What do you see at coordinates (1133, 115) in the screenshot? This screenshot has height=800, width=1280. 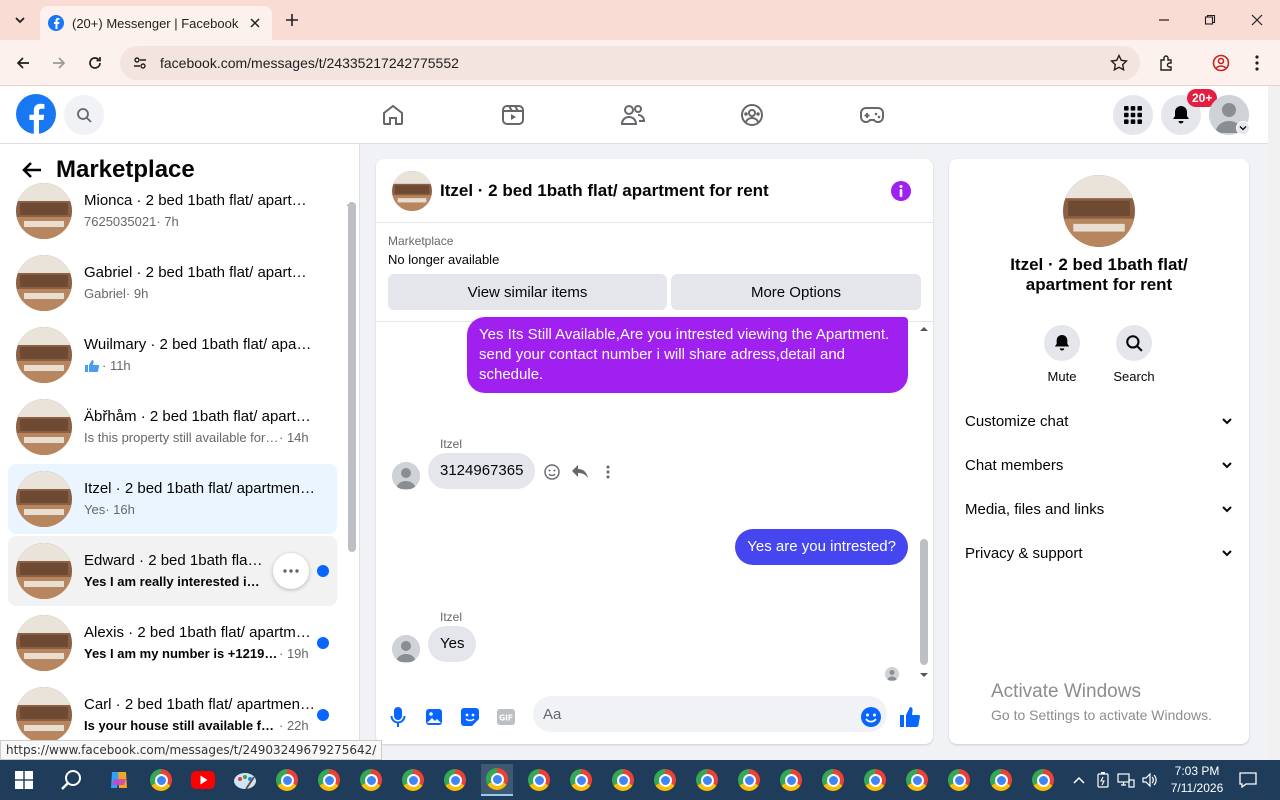 I see `menu-grid-icon` at bounding box center [1133, 115].